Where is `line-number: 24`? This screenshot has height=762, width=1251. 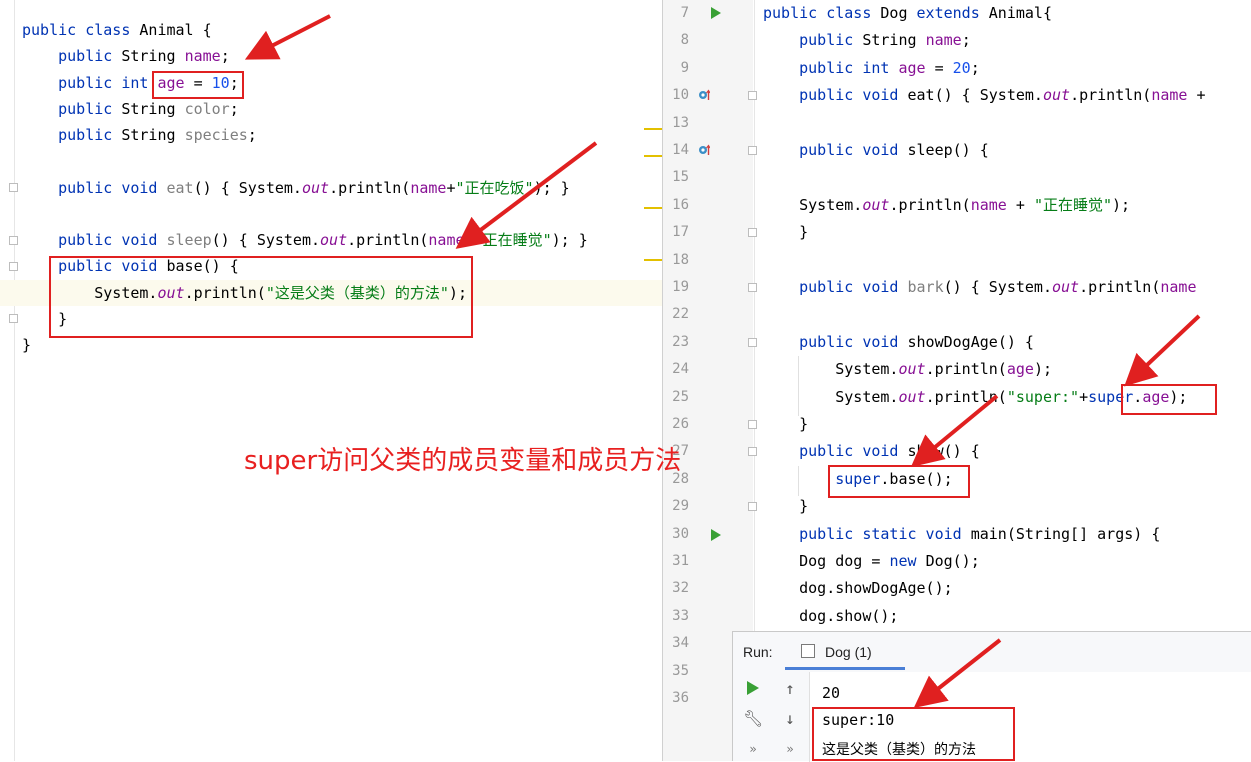
line-number: 24 is located at coordinates (680, 369).